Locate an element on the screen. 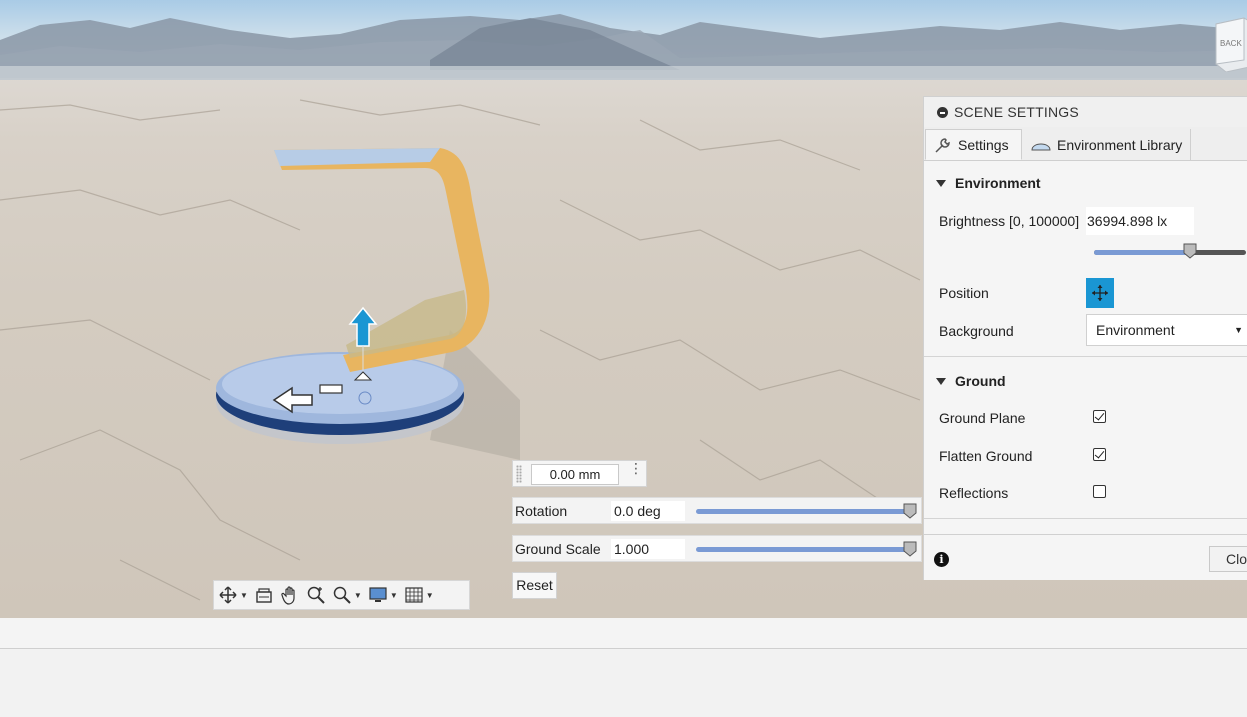 The width and height of the screenshot is (1247, 717). fit-button: ▼ is located at coordinates (347, 595).